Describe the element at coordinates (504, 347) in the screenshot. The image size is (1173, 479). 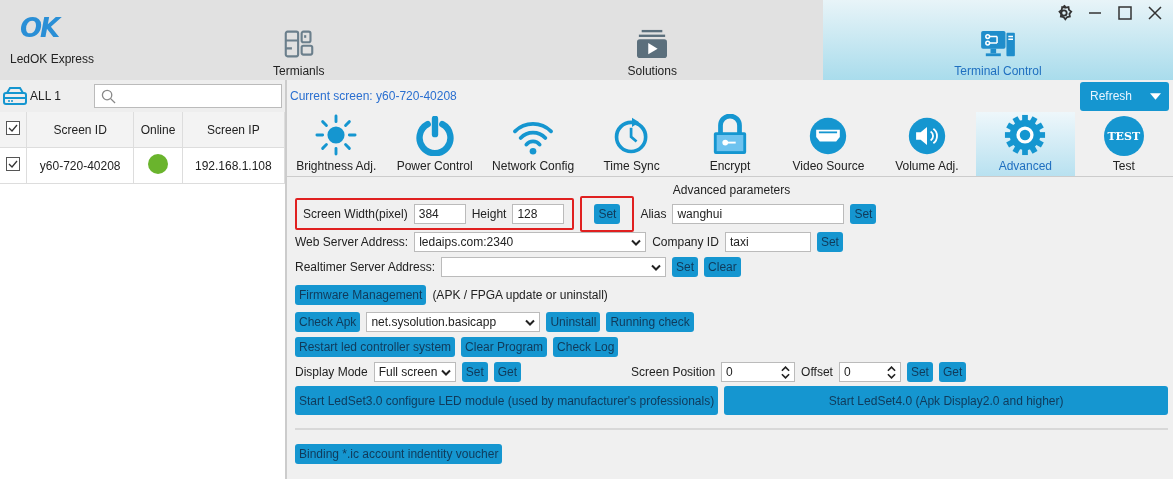
I see `action-button: Clear Program` at that location.